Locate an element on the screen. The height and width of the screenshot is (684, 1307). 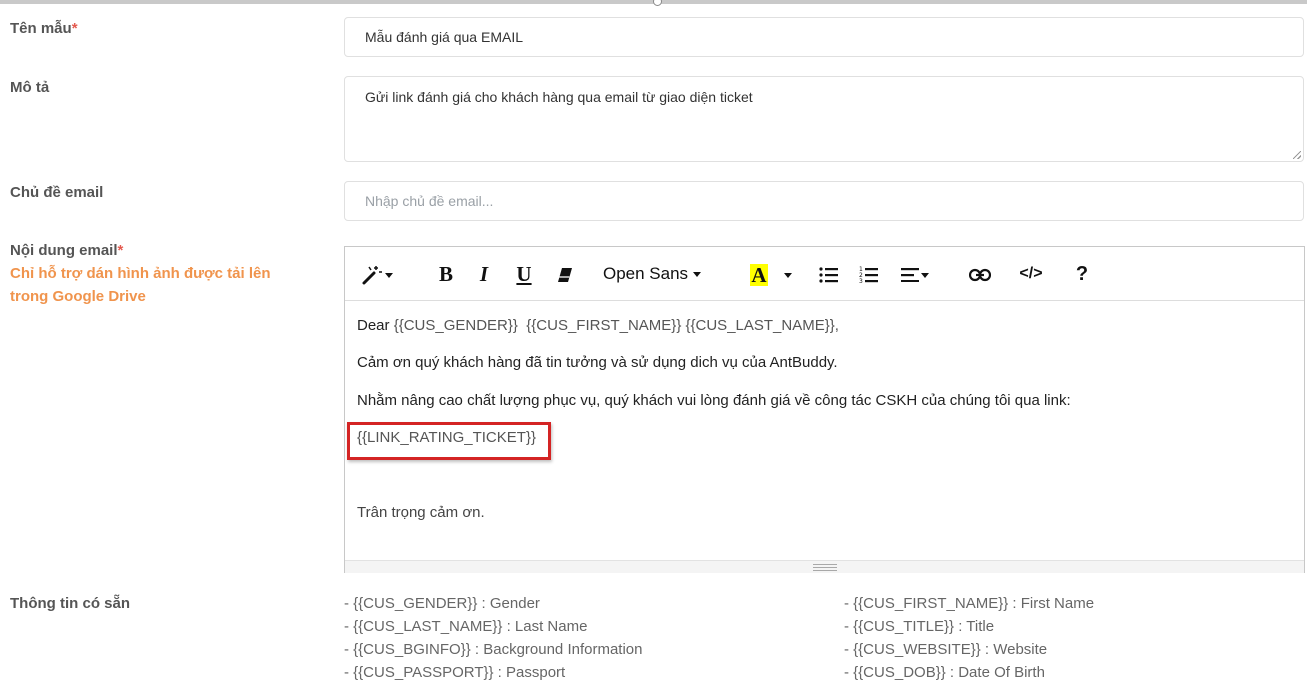
resize-handle-icon is located at coordinates (825, 567).